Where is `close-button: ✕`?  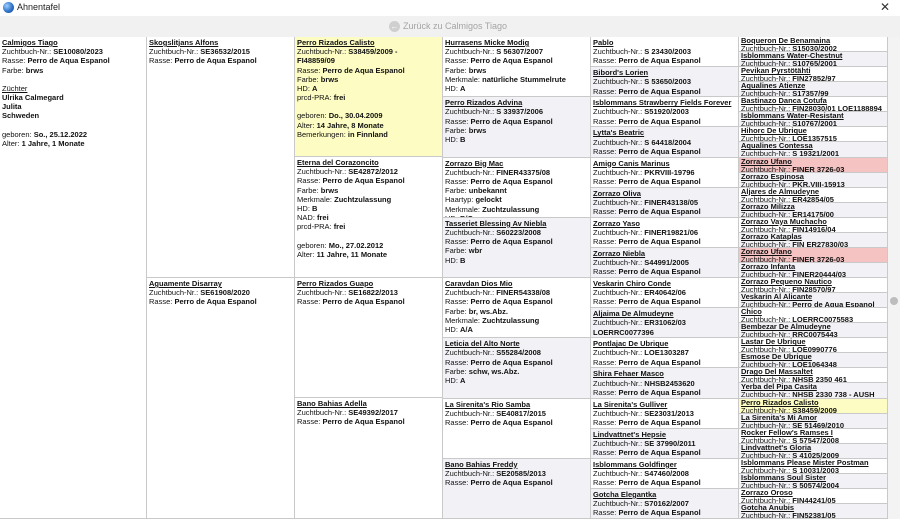 close-button: ✕ is located at coordinates (885, 7).